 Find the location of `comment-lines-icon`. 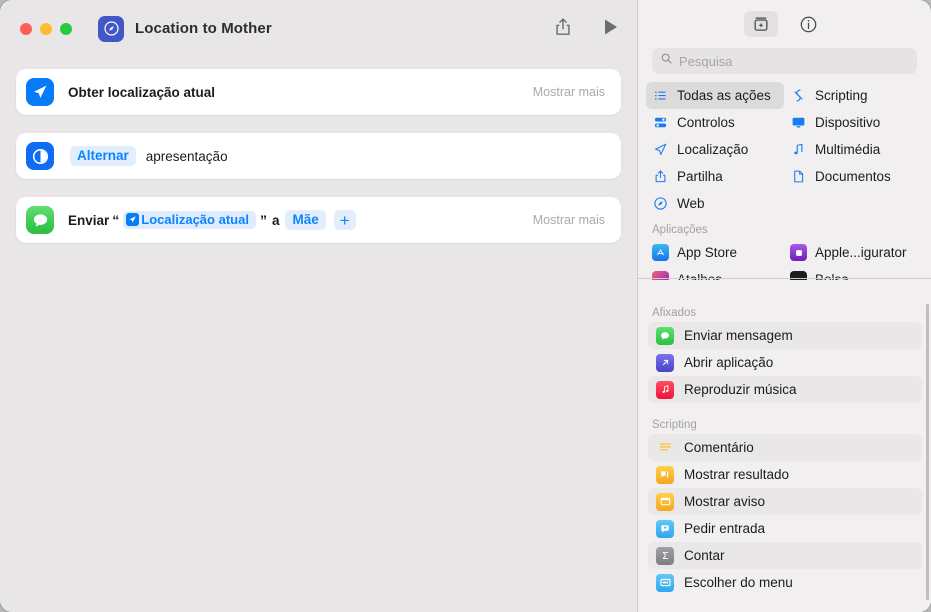

comment-lines-icon is located at coordinates (665, 448).